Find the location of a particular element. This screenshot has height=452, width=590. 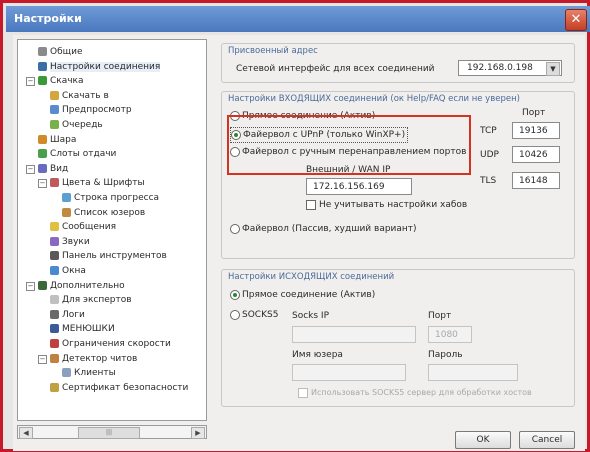

tree-item-label: Скачать в is located at coordinates (85, 95).